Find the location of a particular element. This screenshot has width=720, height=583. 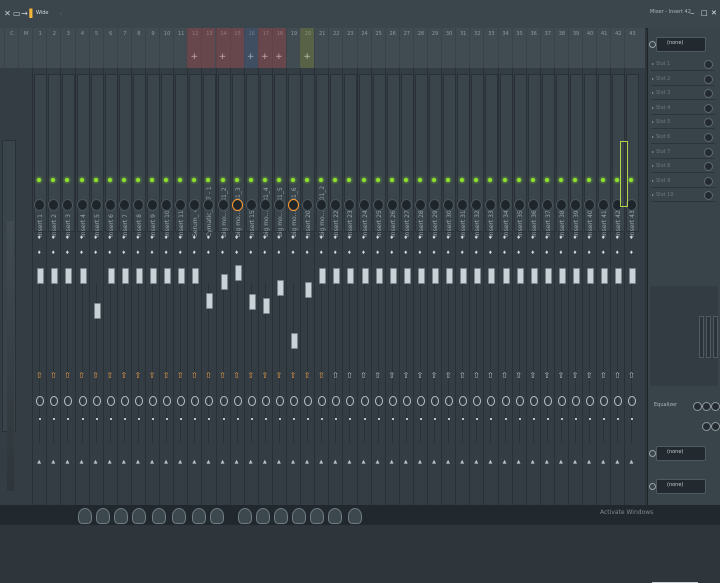

effect-slot: ▸ Slot 1 is located at coordinates (683, 64).